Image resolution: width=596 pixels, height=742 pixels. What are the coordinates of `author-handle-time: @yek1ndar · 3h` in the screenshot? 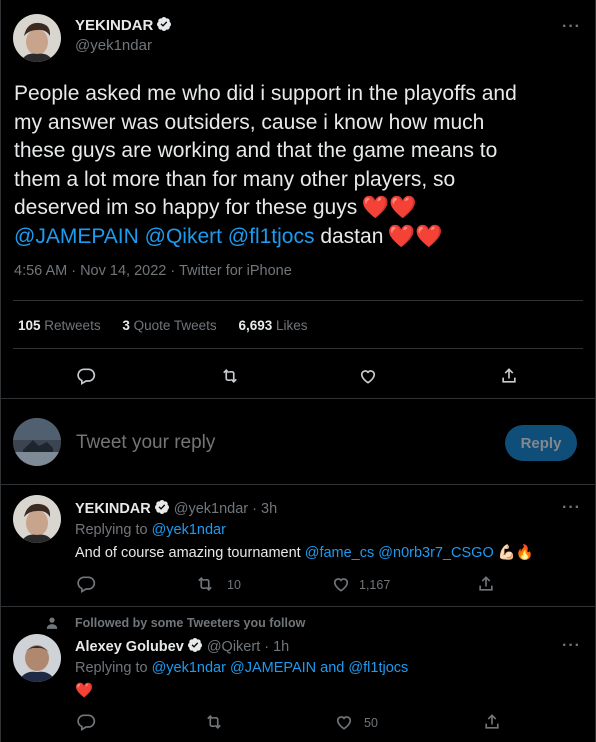 It's located at (225, 509).